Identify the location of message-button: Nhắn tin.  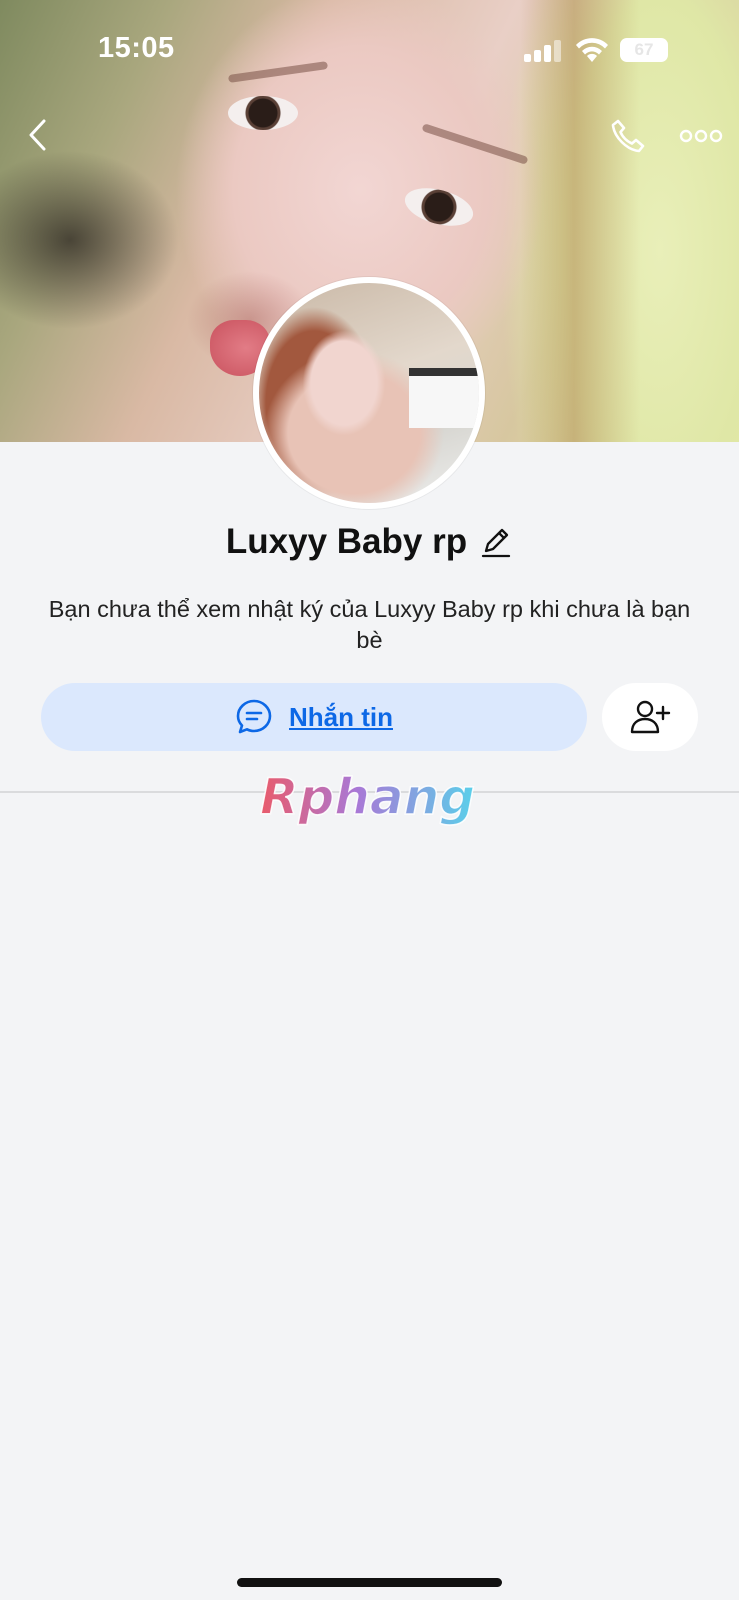
(314, 717).